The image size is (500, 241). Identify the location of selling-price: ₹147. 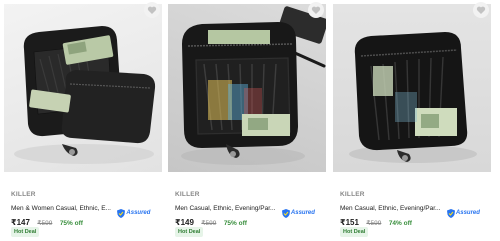
(20, 222).